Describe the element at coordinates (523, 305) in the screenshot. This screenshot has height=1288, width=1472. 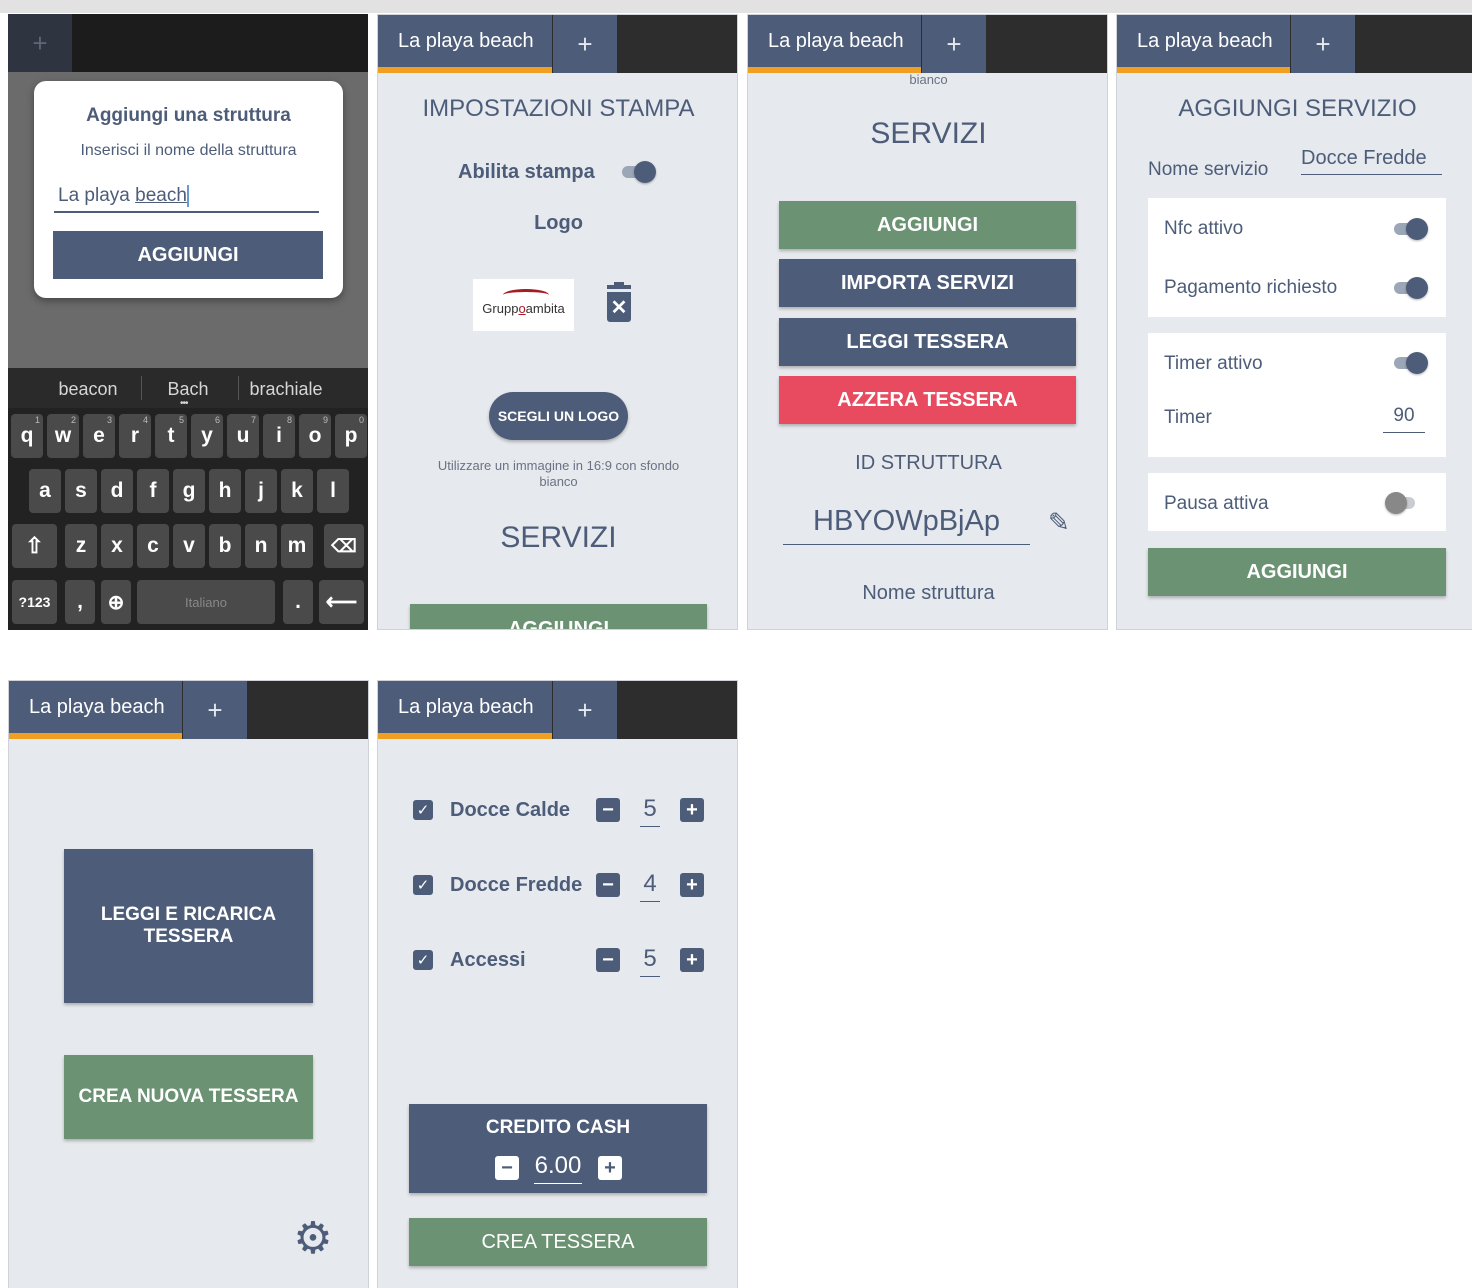
I see `logo-preview: Gruppoambita` at that location.